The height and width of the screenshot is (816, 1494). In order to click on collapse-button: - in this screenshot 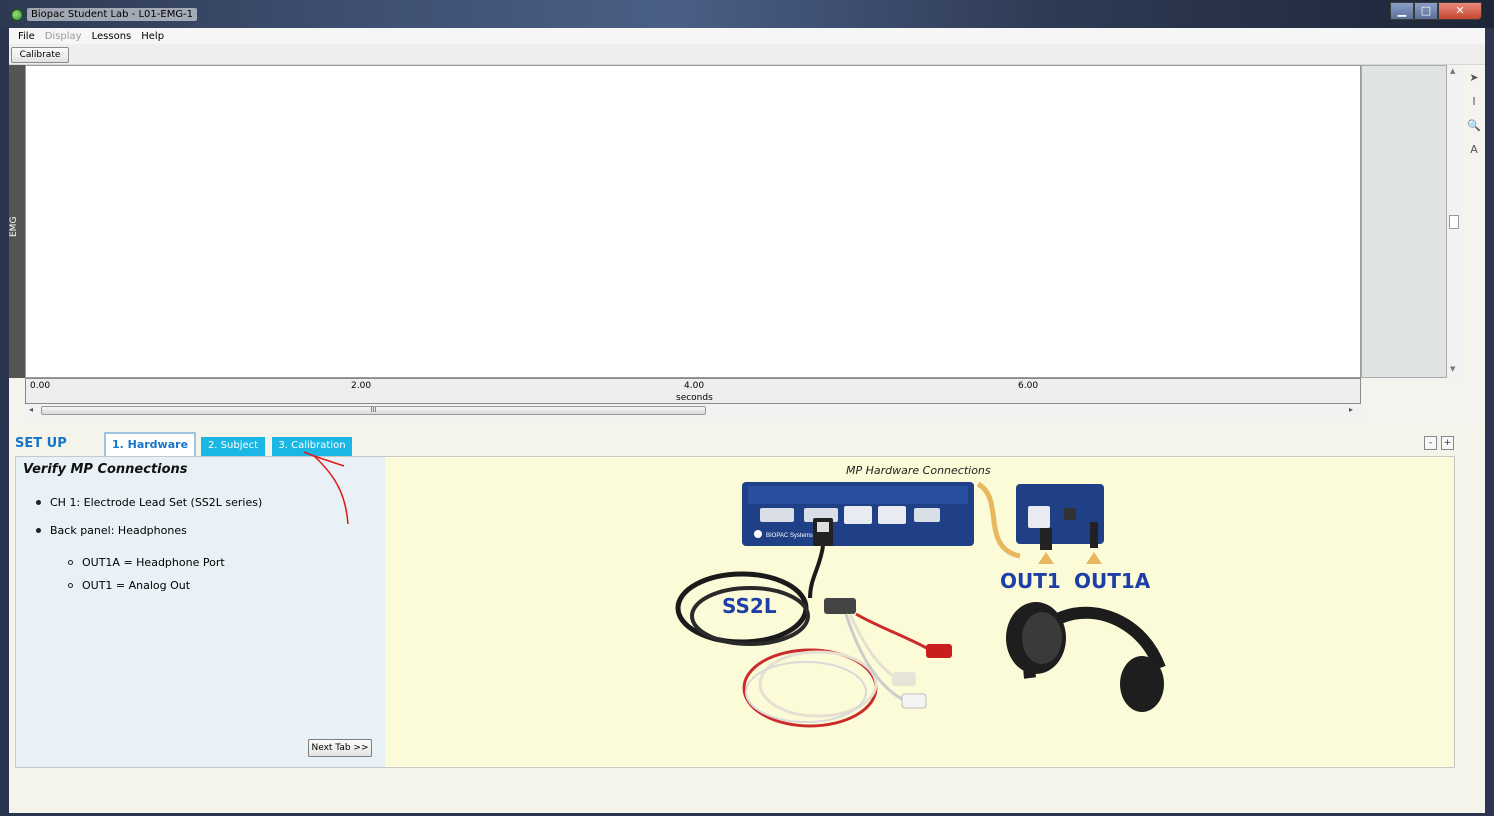, I will do `click(1430, 443)`.